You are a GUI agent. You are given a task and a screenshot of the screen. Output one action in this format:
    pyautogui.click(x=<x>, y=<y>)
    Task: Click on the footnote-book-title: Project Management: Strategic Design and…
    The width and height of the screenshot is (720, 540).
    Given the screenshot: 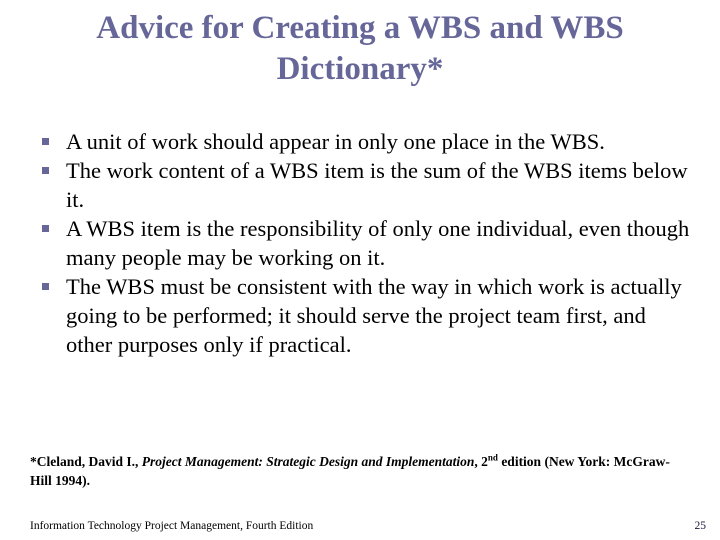 What is the action you would take?
    pyautogui.click(x=308, y=461)
    